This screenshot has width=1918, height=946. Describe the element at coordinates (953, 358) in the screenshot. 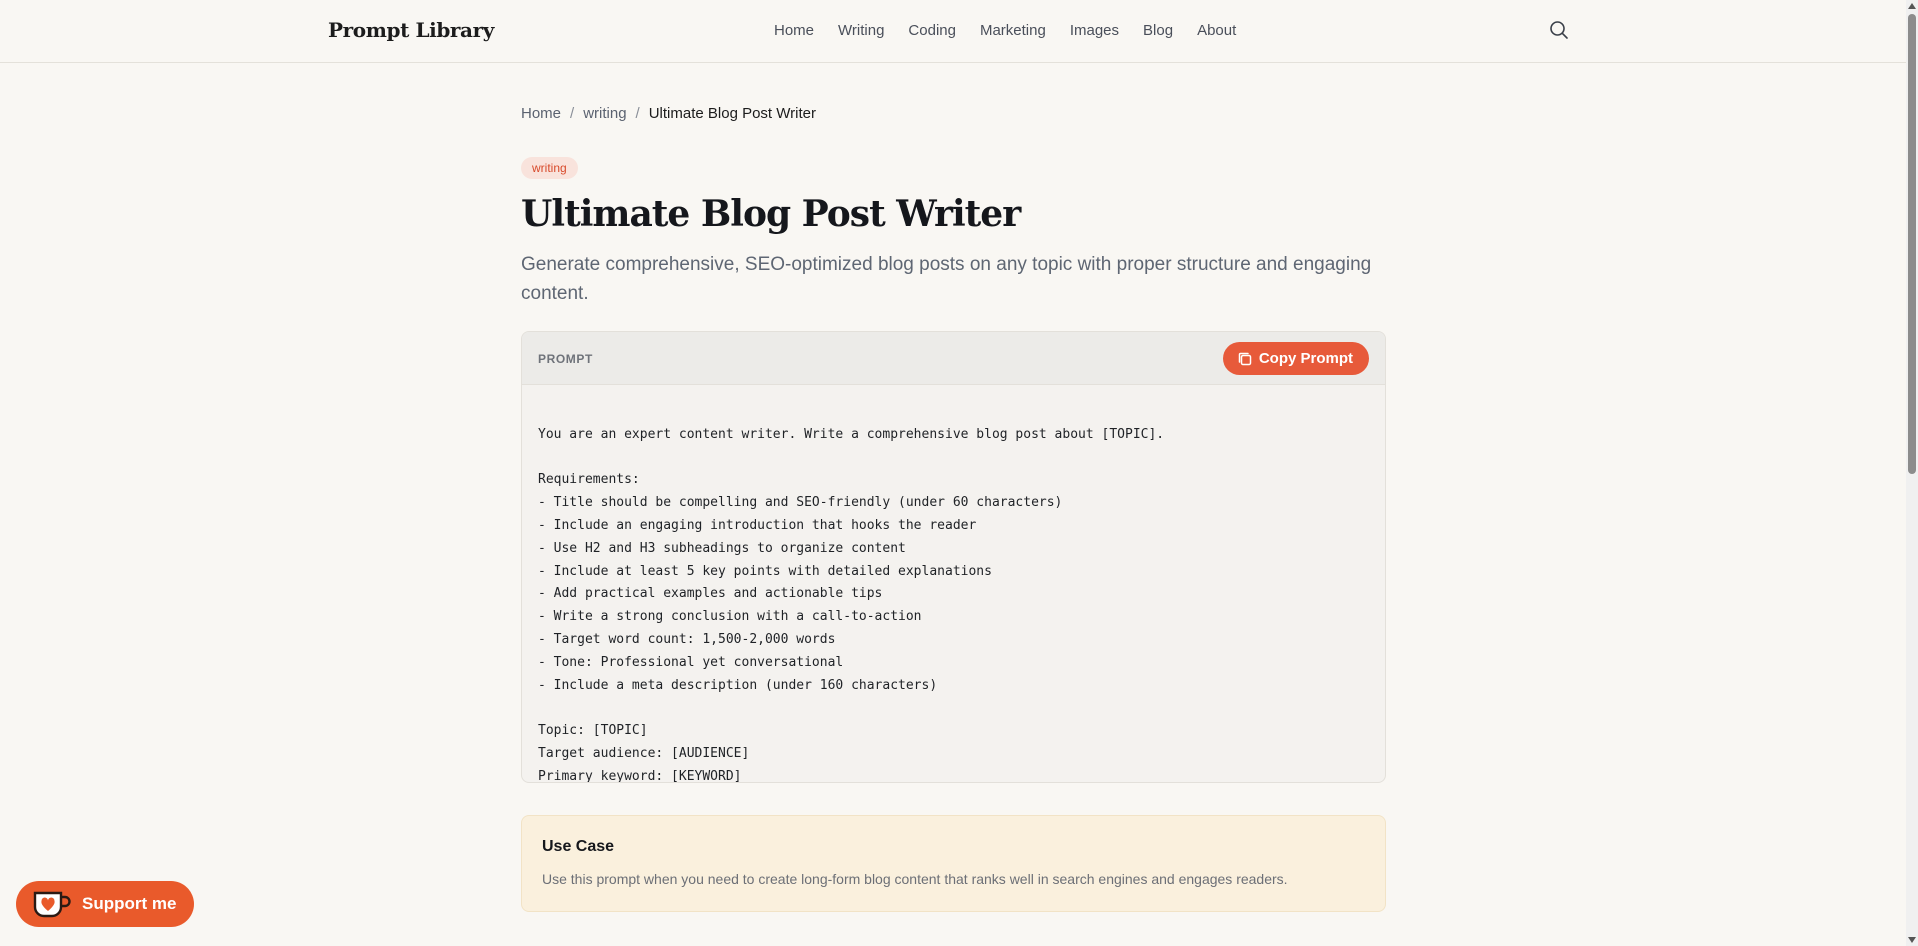

I see `prompt-header: PROMPT Copy Prompt` at that location.